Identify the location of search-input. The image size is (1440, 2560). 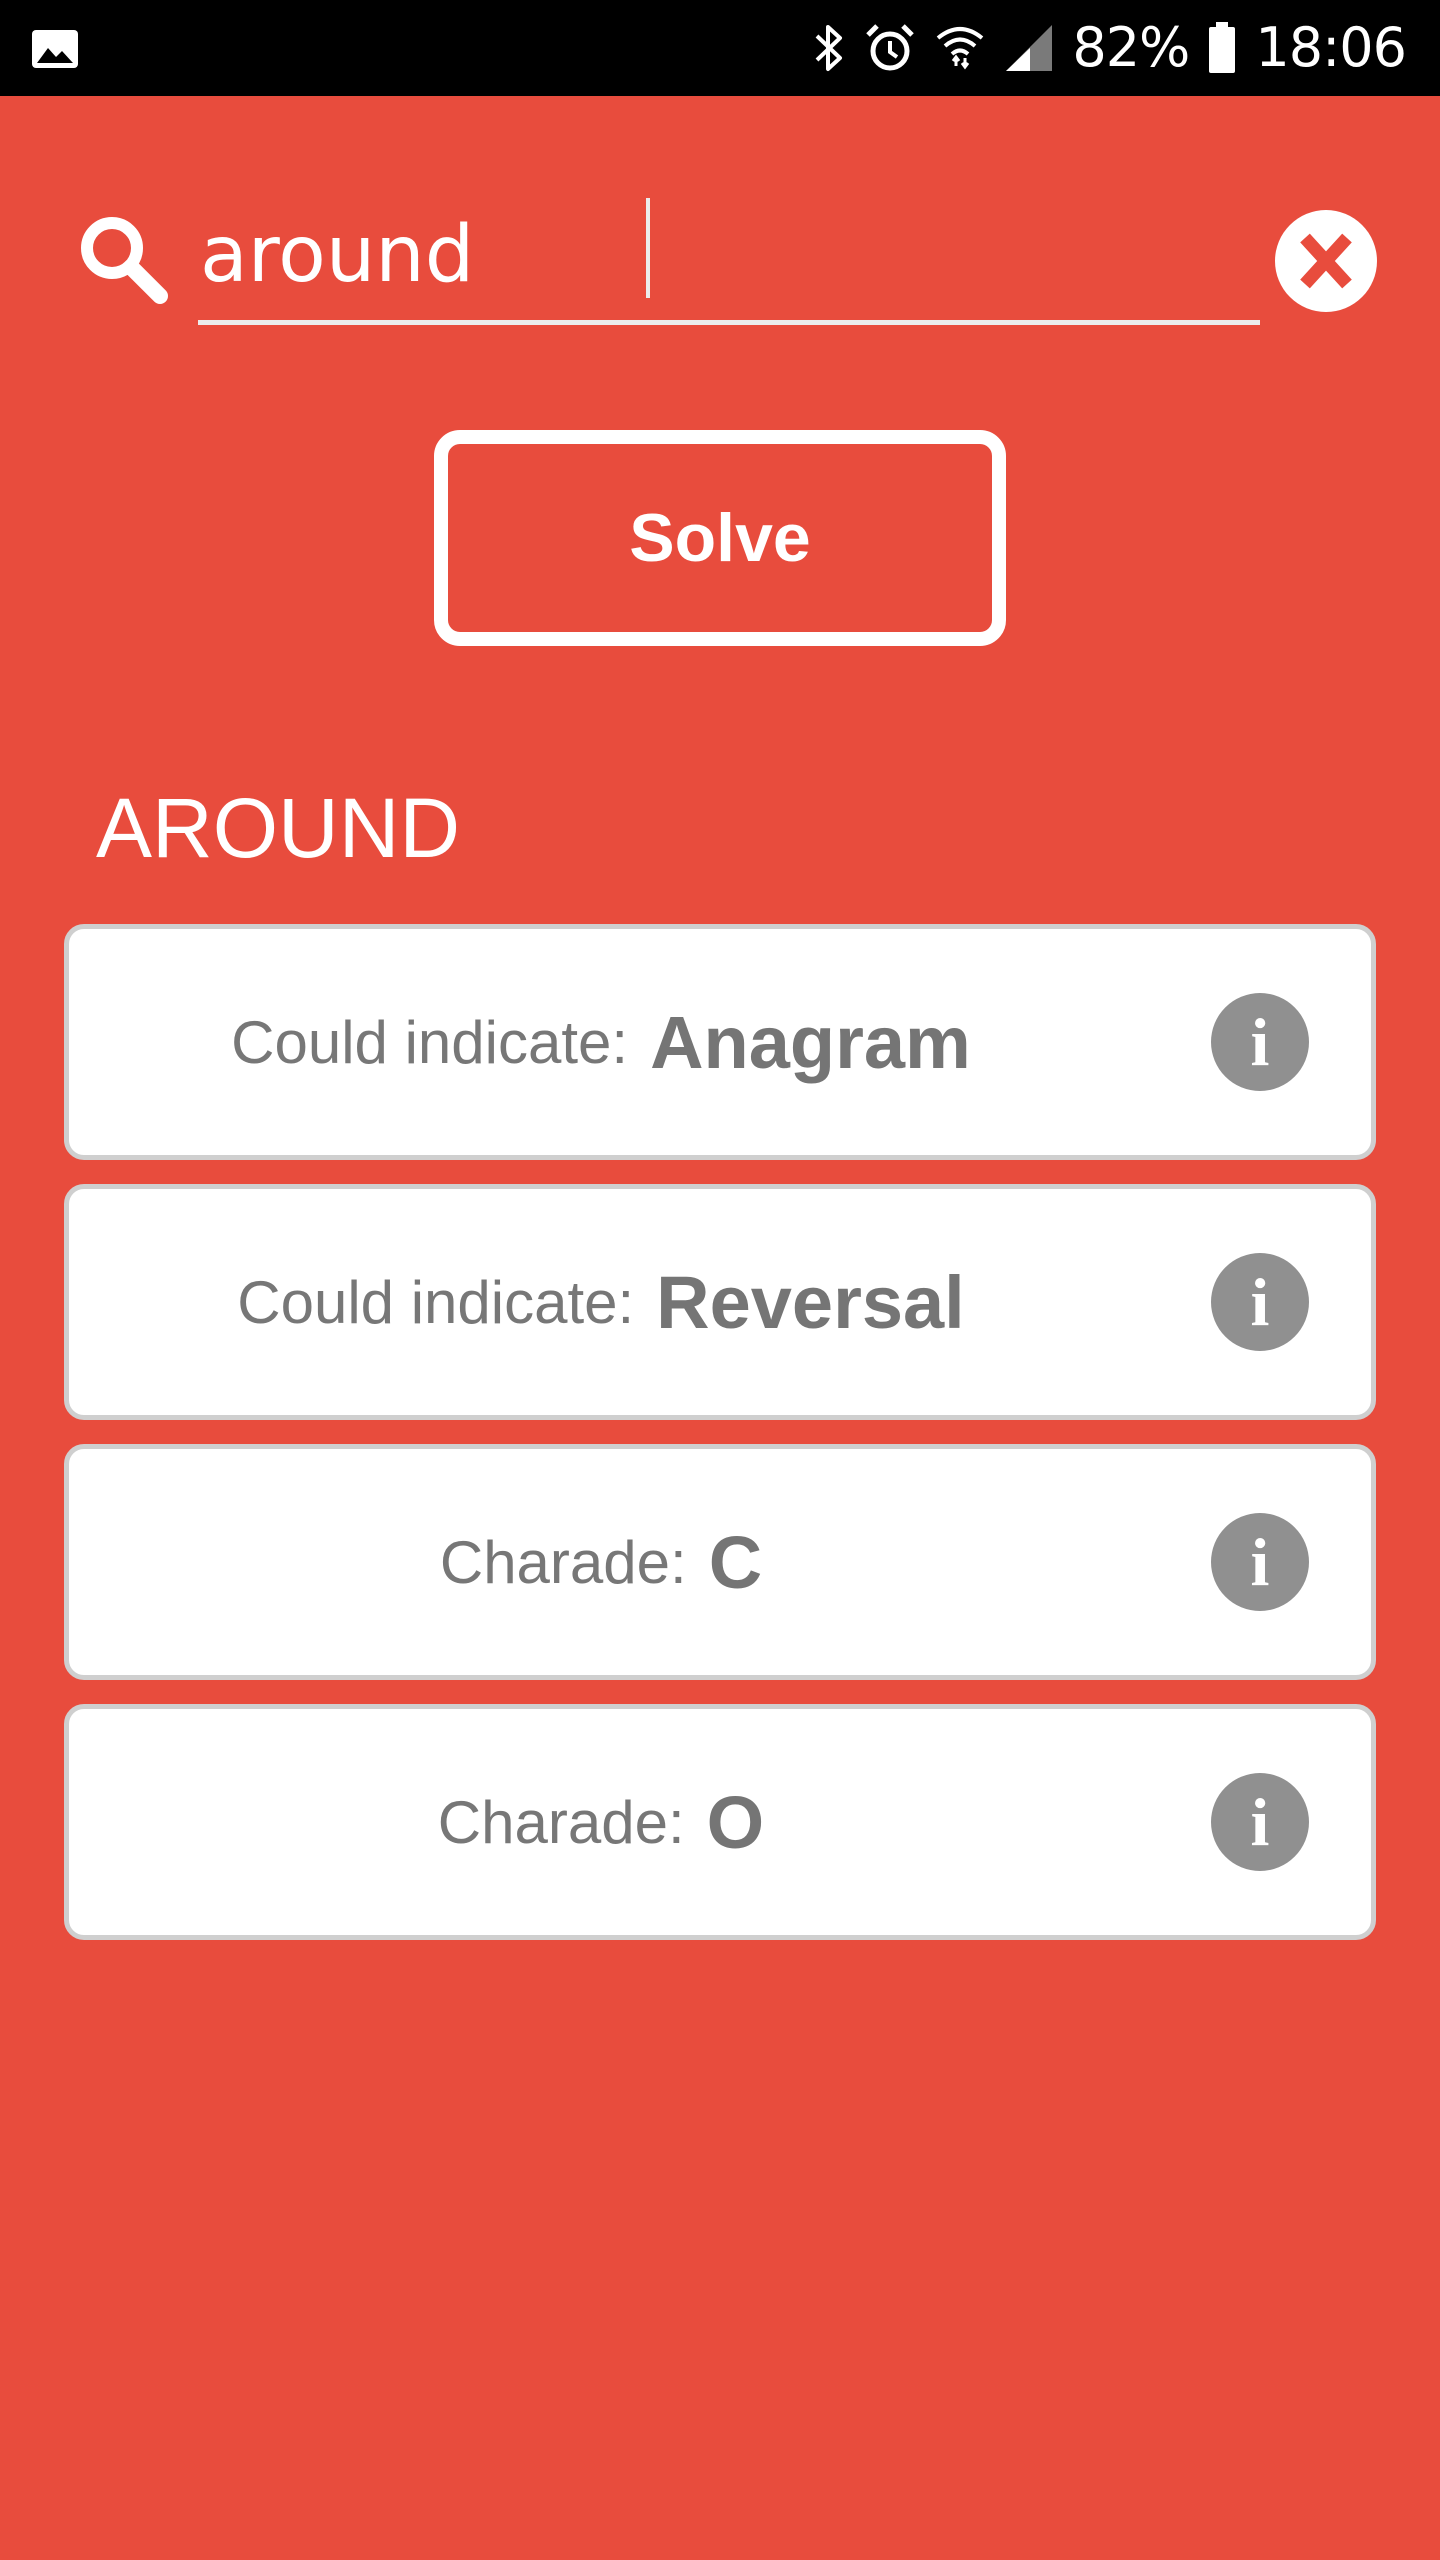
(730, 255).